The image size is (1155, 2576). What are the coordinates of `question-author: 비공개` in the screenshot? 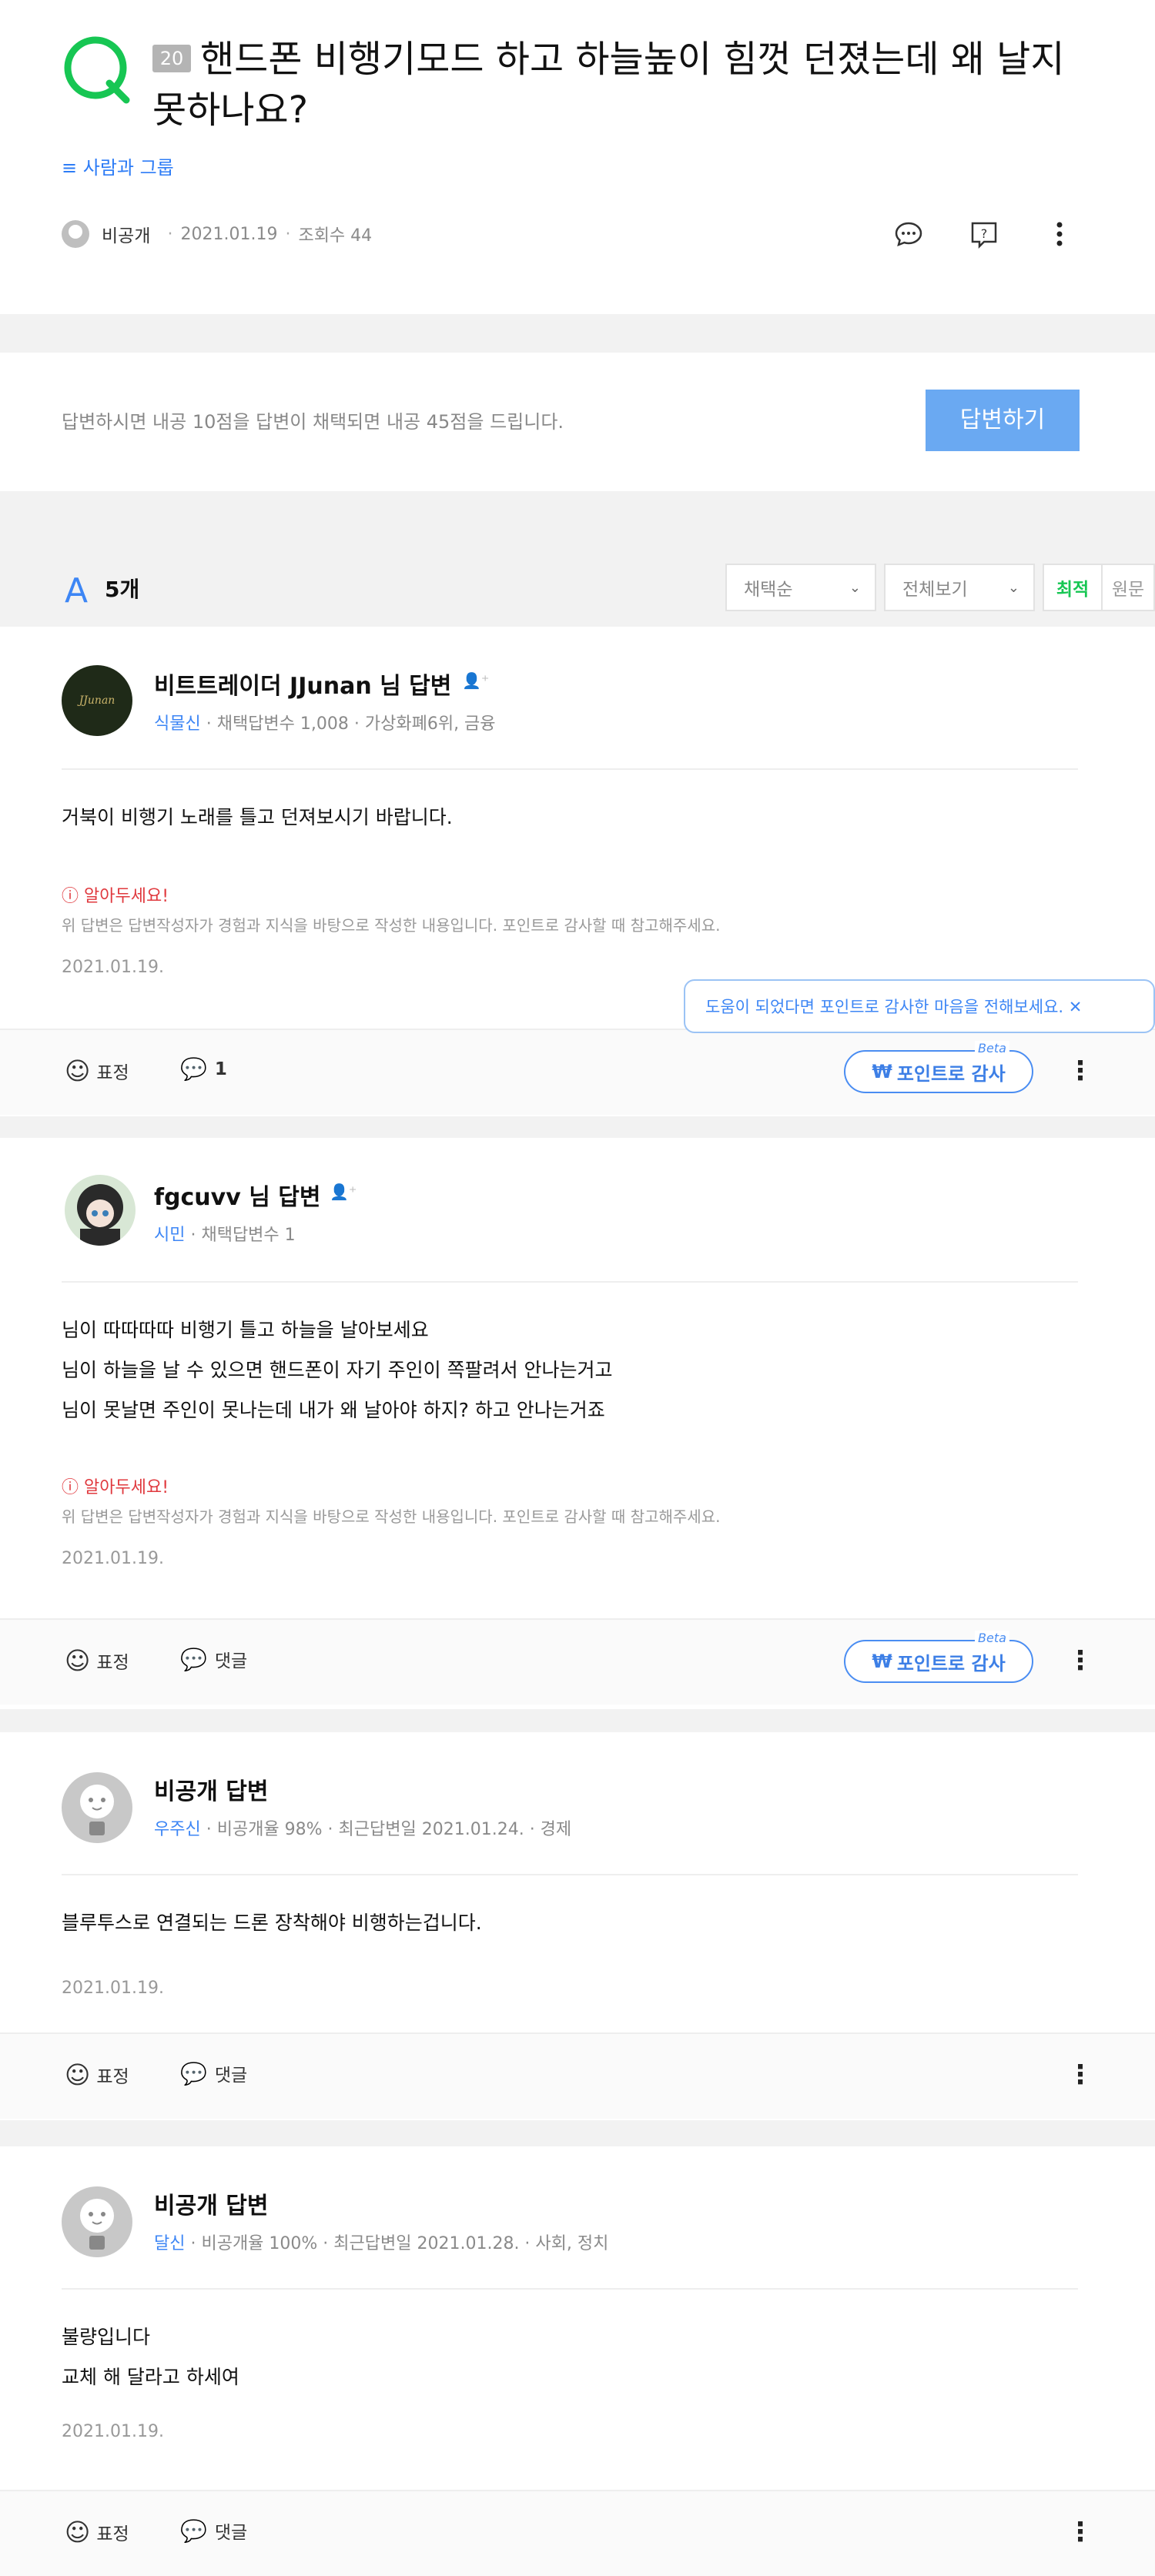 It's located at (126, 236).